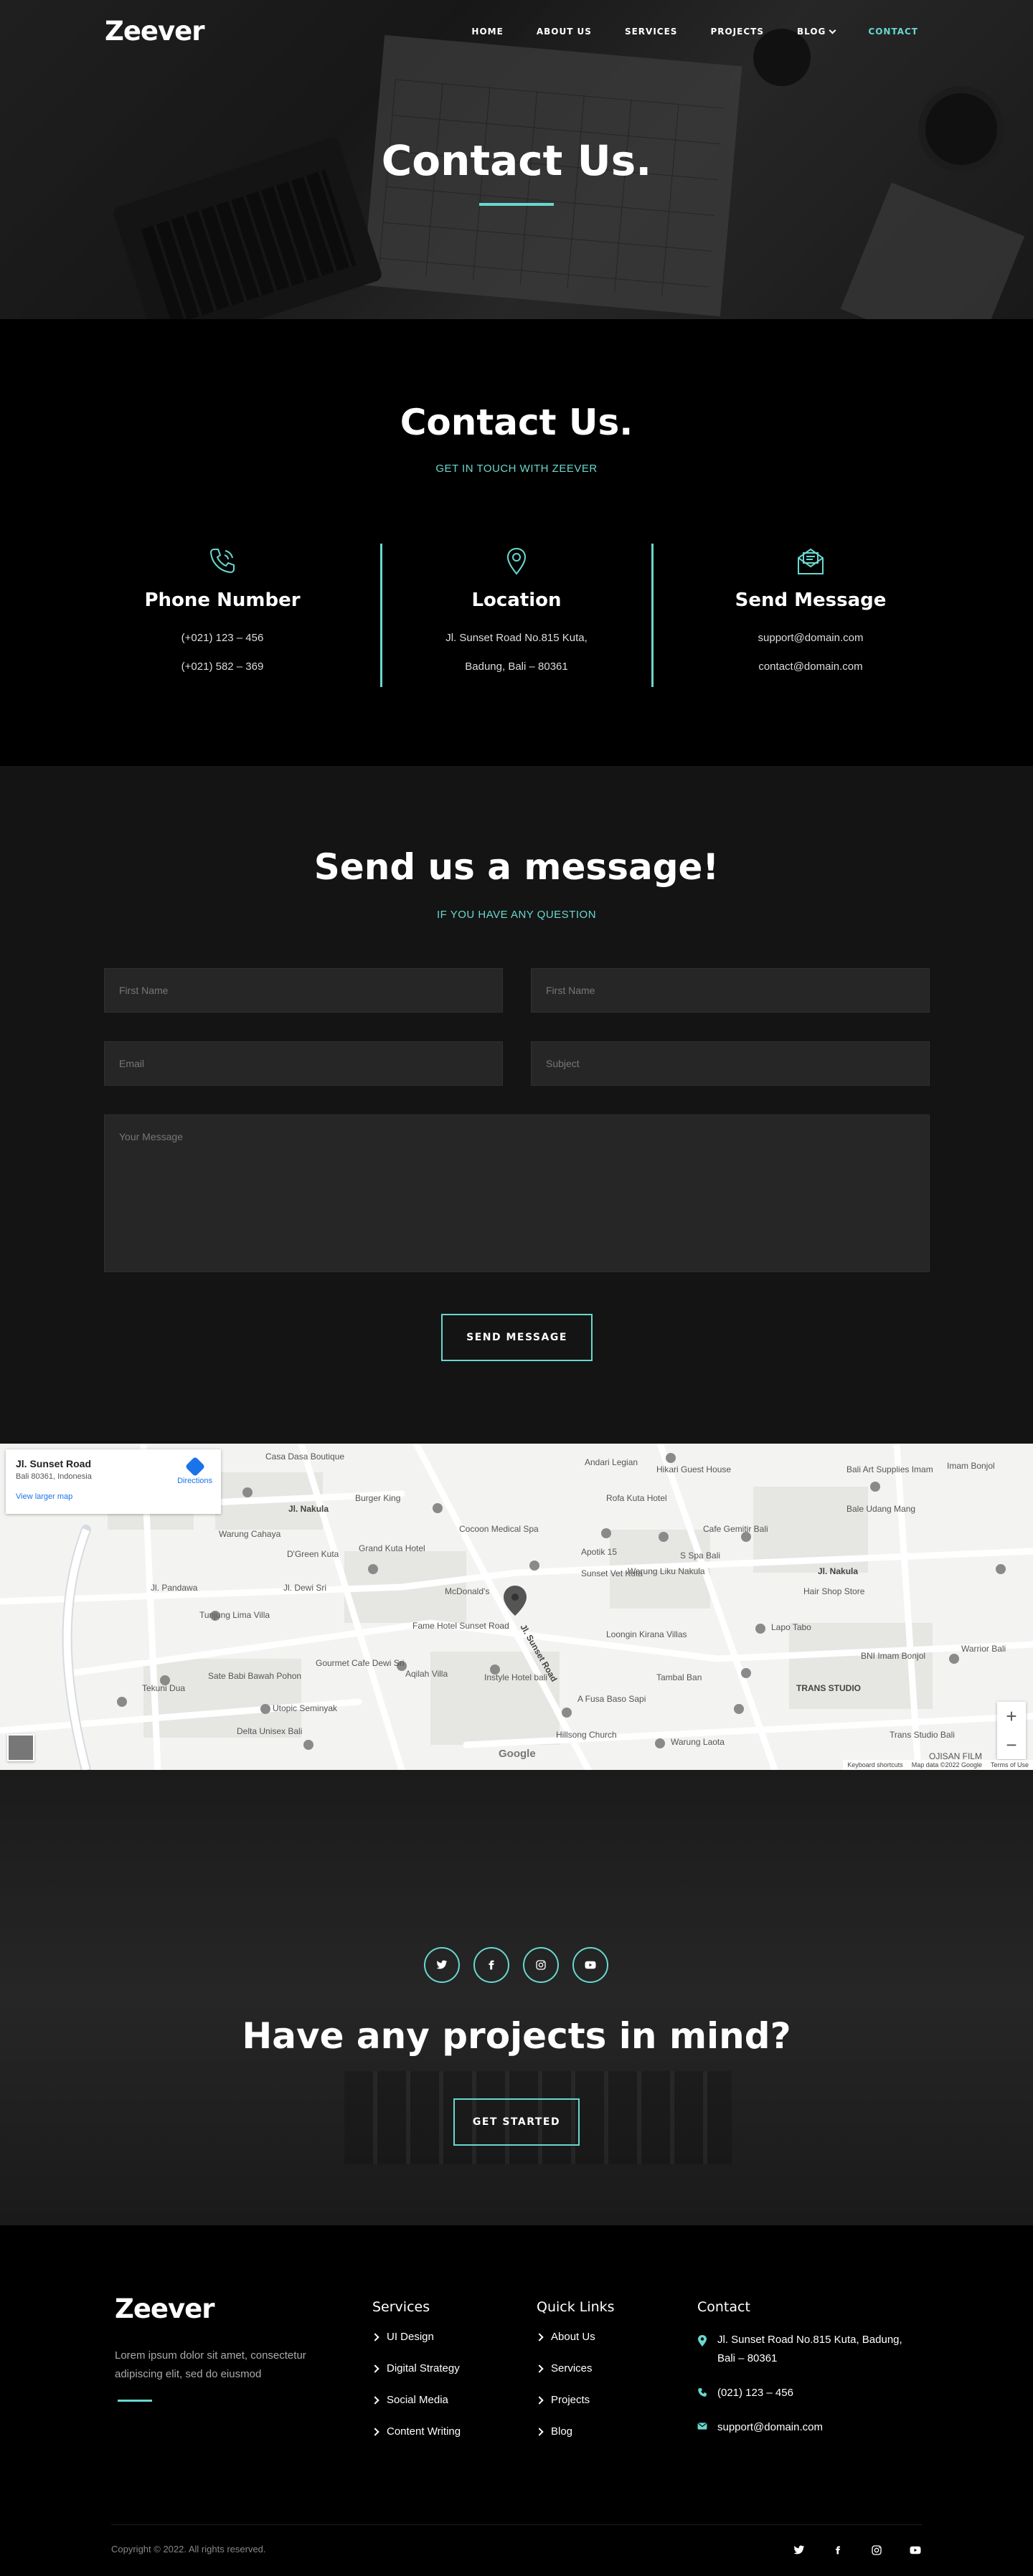 The width and height of the screenshot is (1033, 2576). I want to click on last-name-input: First Name, so click(730, 990).